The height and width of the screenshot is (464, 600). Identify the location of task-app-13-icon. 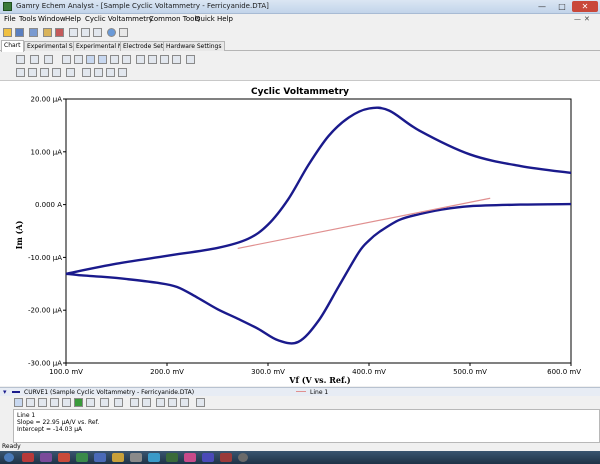
(243, 457).